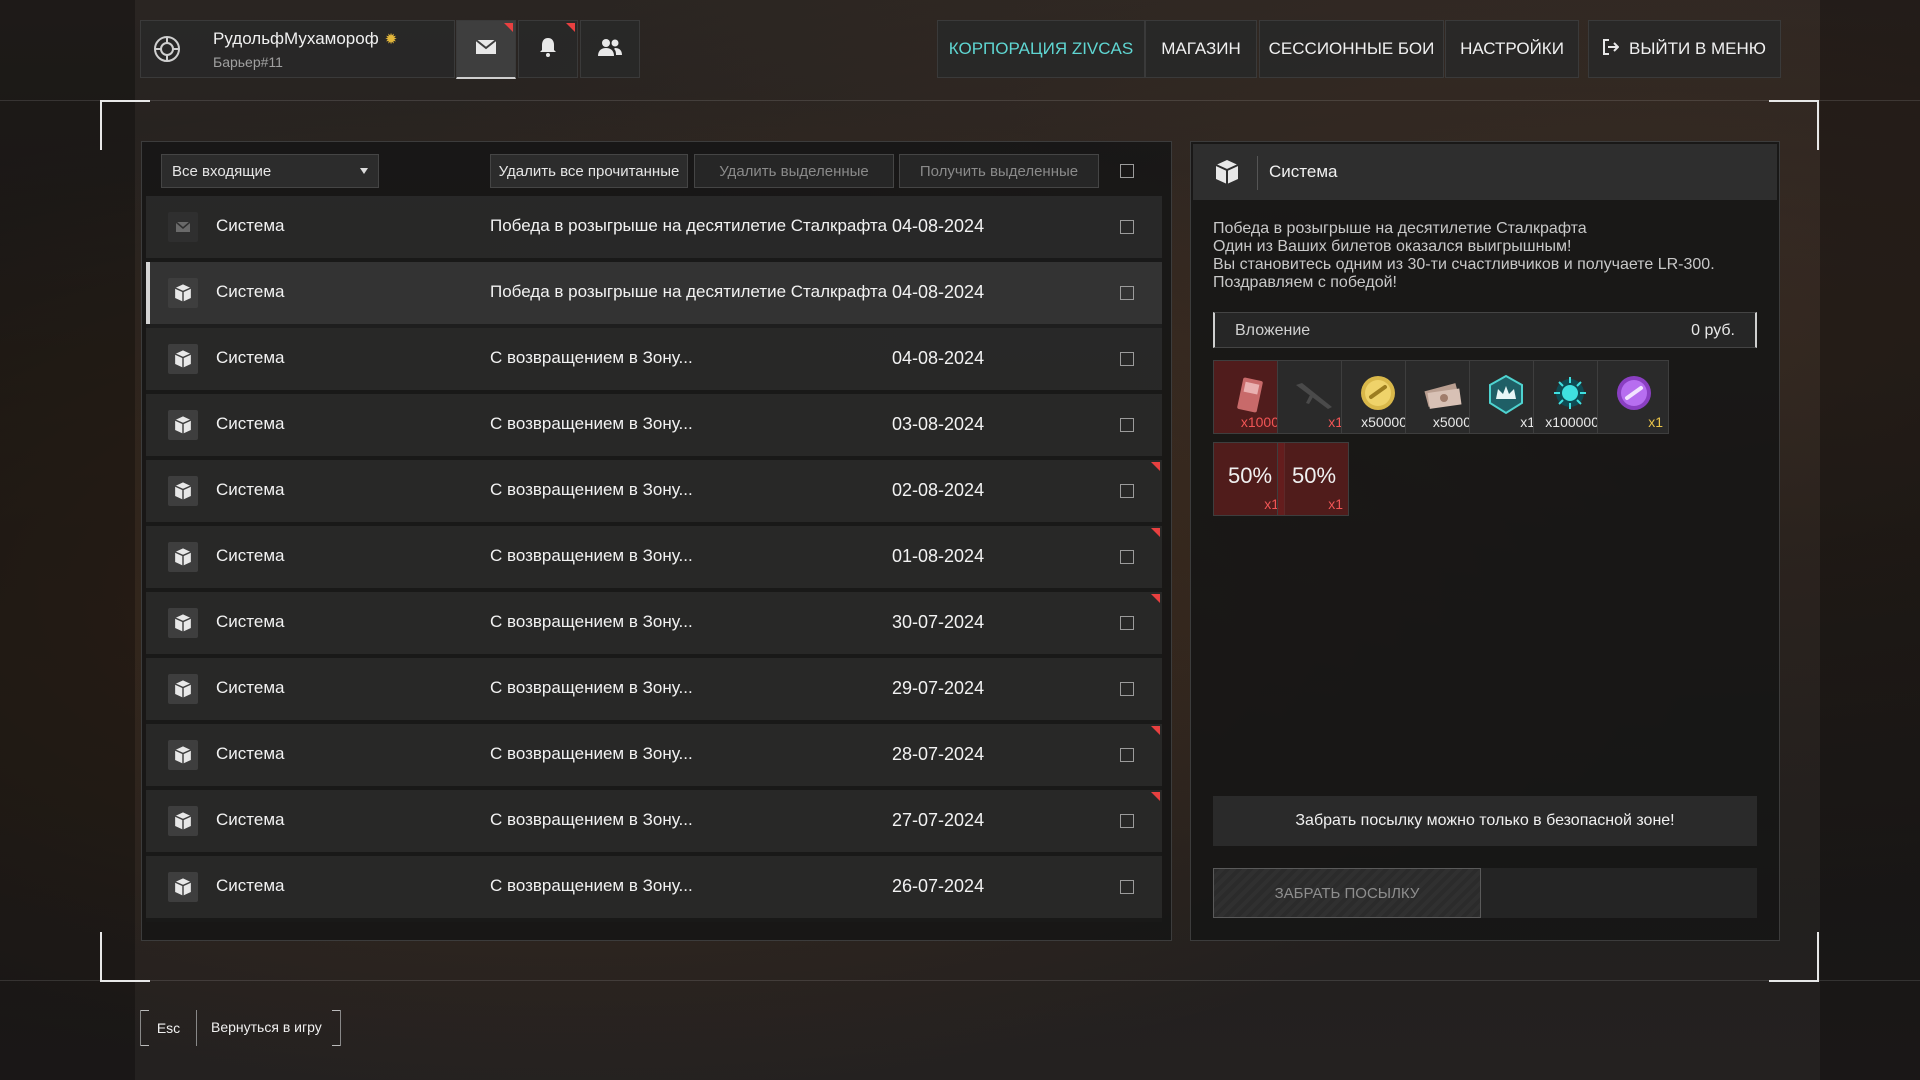  What do you see at coordinates (364, 171) in the screenshot?
I see `chevron-down-icon` at bounding box center [364, 171].